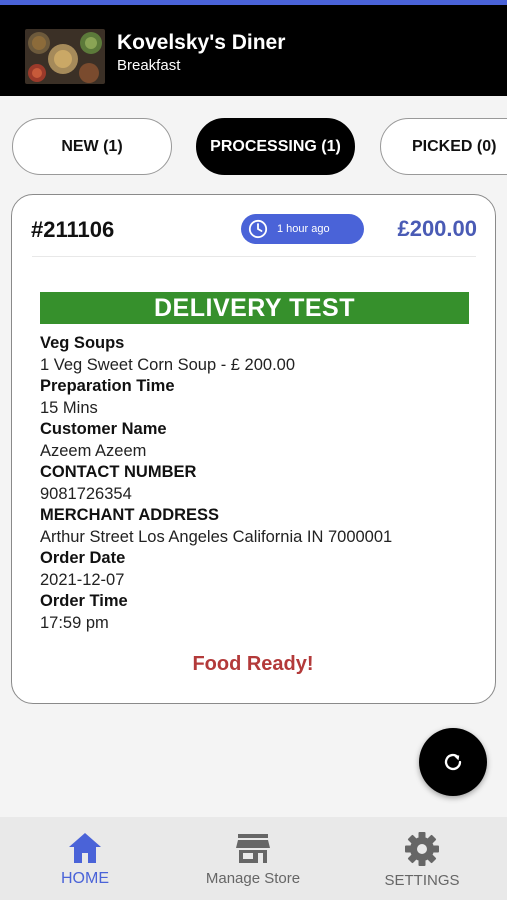 The height and width of the screenshot is (900, 507). I want to click on nav-settings-label: SETTINGS, so click(422, 880).